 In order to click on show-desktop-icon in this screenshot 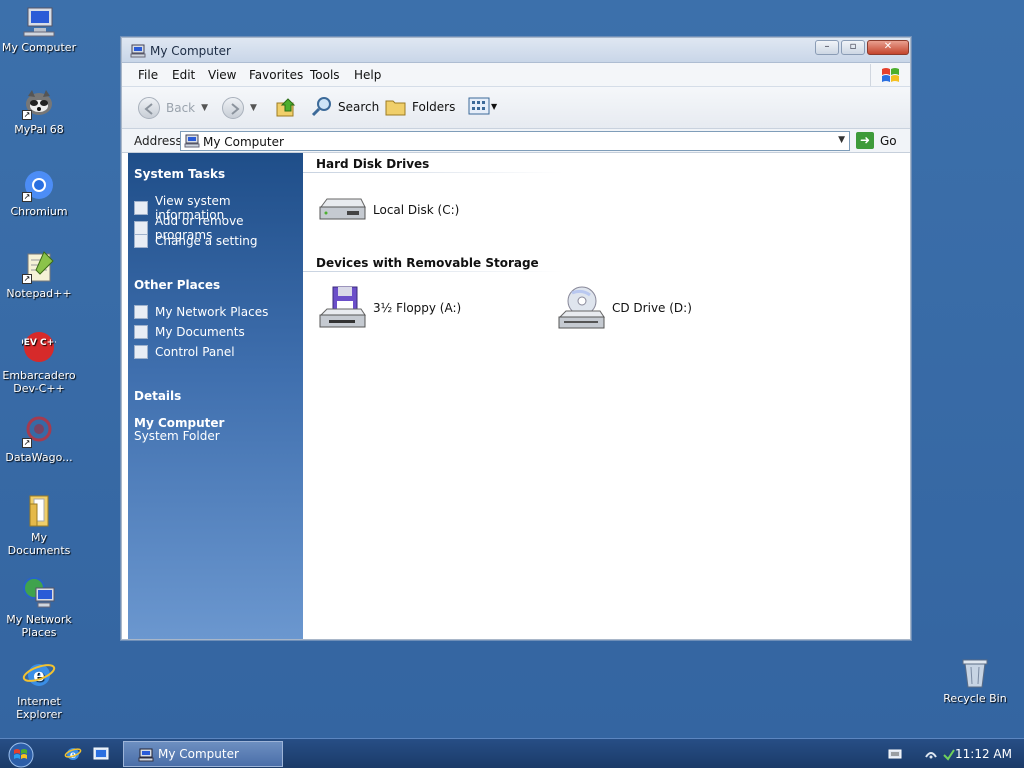, I will do `click(101, 753)`.